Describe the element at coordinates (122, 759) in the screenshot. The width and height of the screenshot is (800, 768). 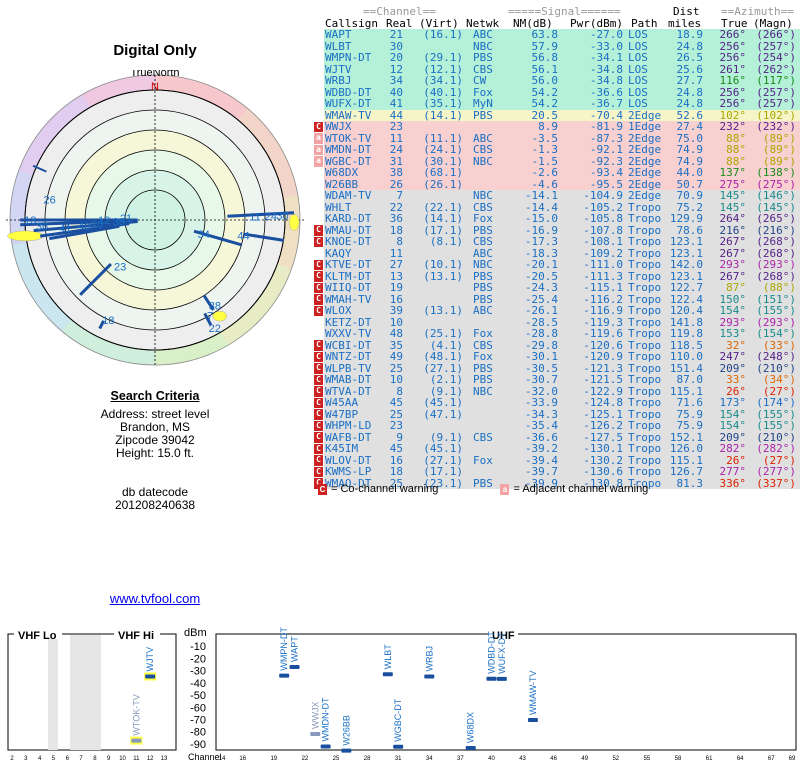
I see `vhf-channel-tick: 10` at that location.